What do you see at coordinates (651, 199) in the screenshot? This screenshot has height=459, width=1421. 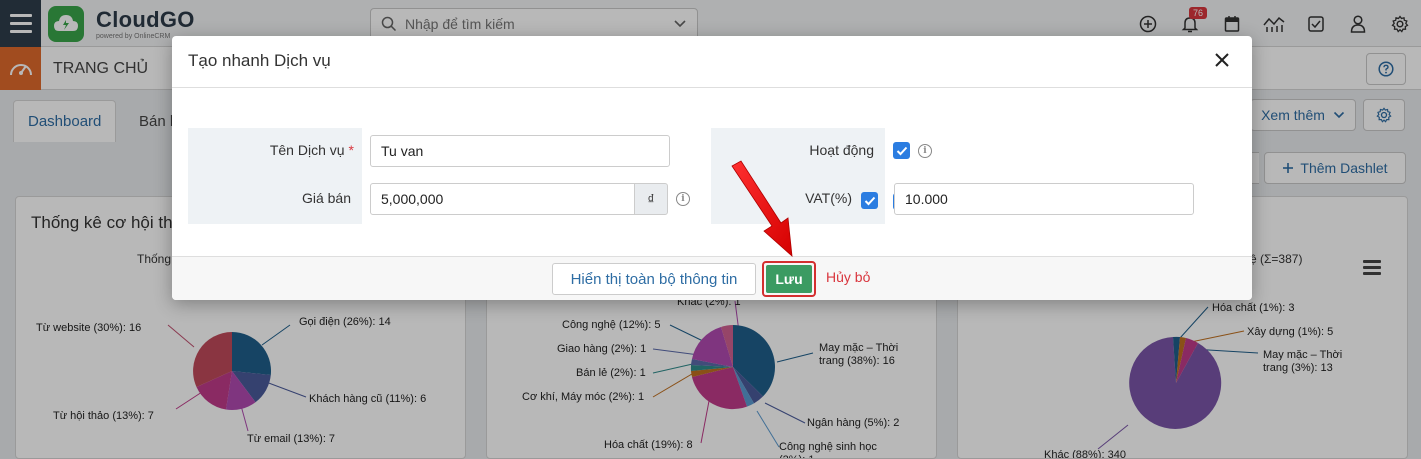 I see `currency-addon: ₫` at bounding box center [651, 199].